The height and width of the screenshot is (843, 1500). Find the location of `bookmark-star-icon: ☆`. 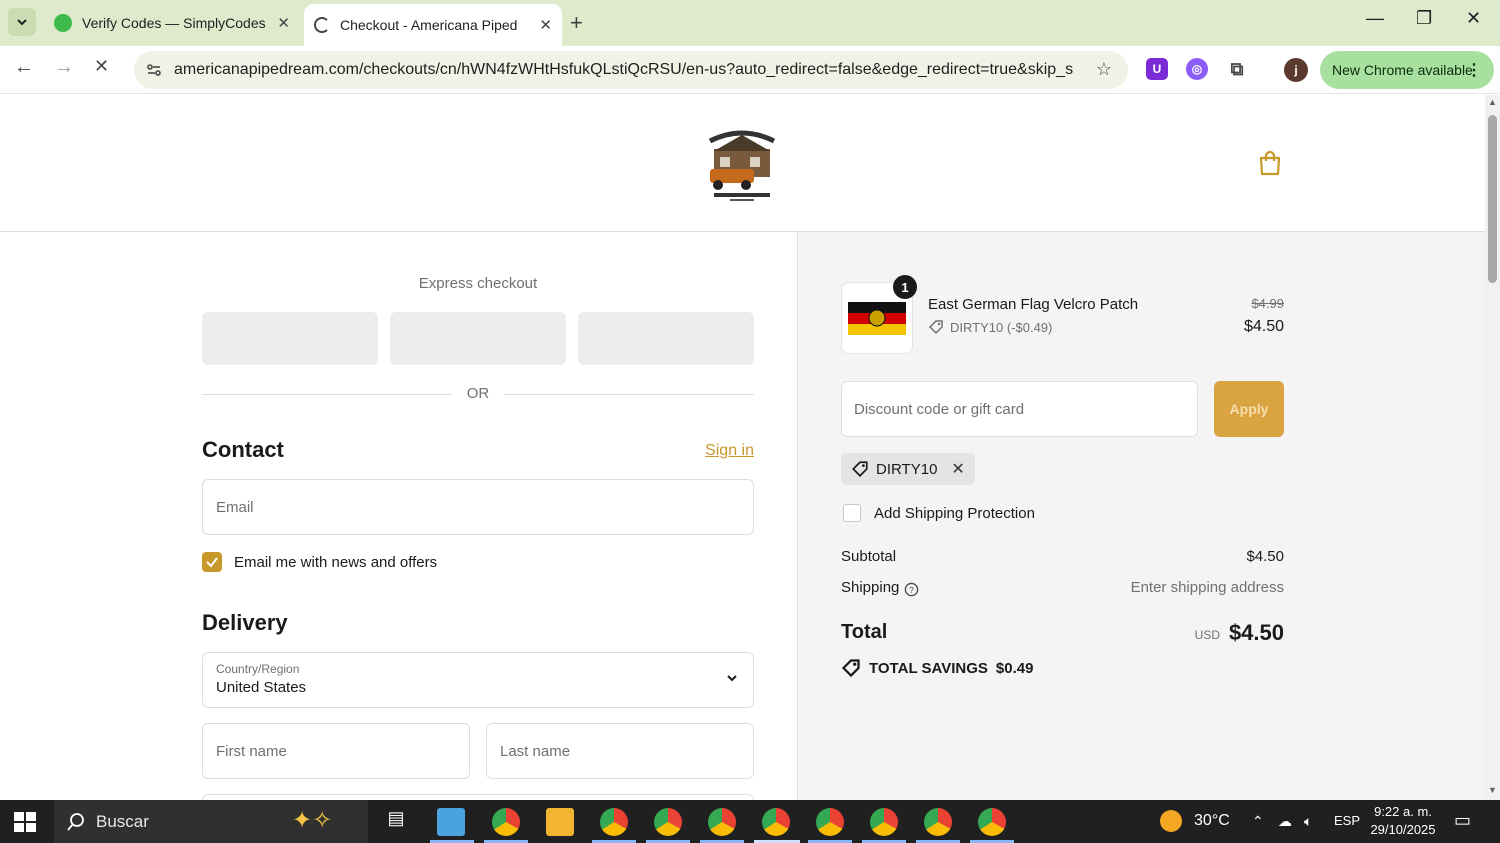

bookmark-star-icon: ☆ is located at coordinates (1104, 69).